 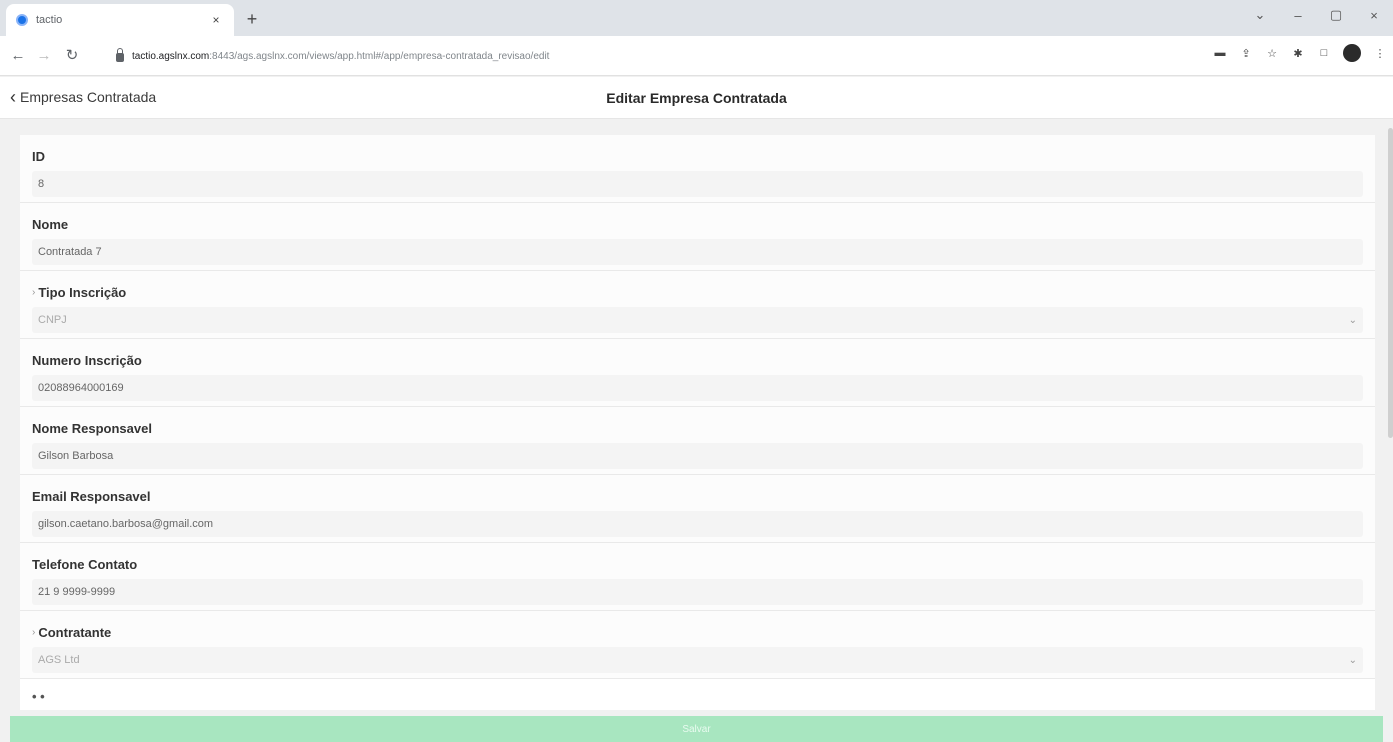 I want to click on field-label: Tipo Inscrição, so click(x=82, y=292).